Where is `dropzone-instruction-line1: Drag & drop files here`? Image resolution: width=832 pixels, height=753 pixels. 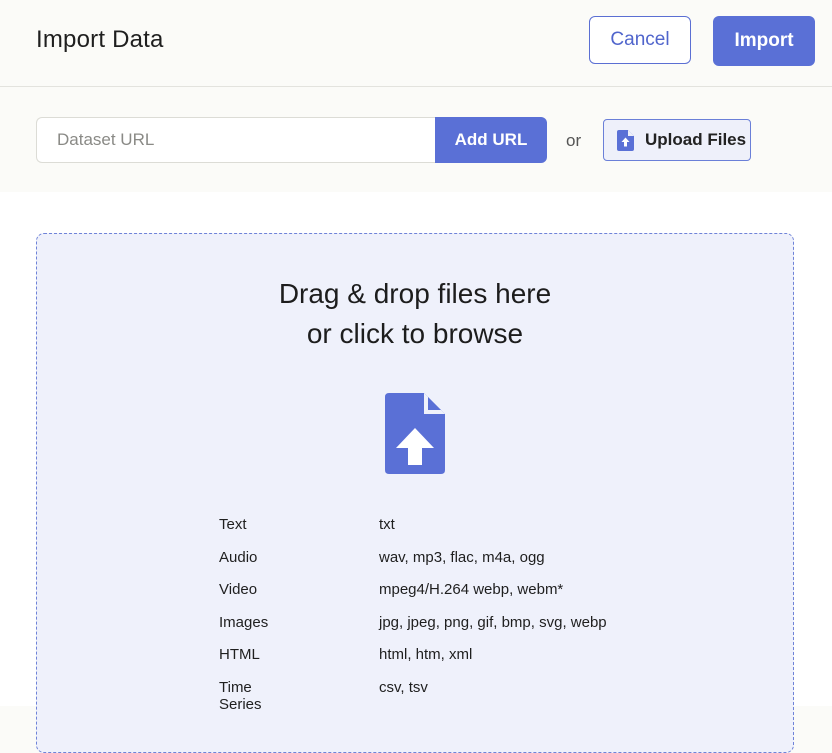 dropzone-instruction-line1: Drag & drop files here is located at coordinates (415, 293).